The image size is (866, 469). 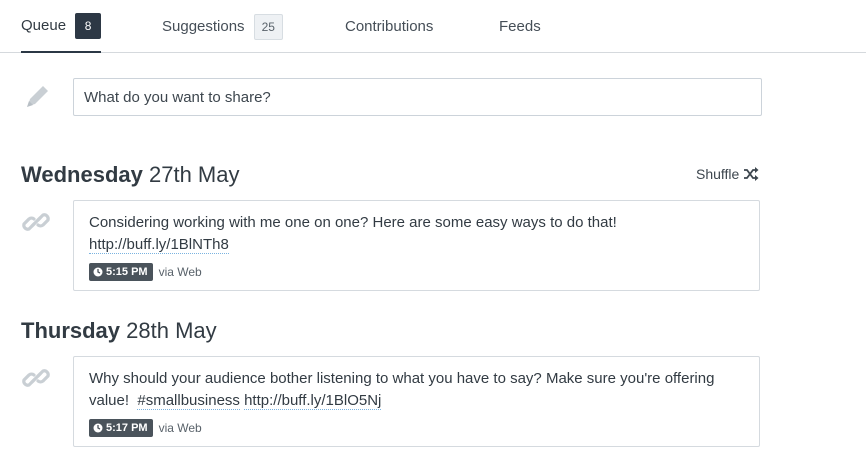 I want to click on tab-label: Contributions, so click(x=389, y=26).